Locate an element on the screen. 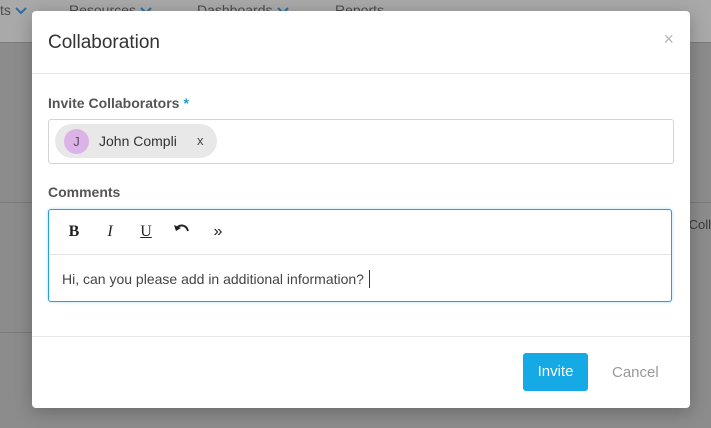  modal-header: Collaboration × is located at coordinates (361, 42).